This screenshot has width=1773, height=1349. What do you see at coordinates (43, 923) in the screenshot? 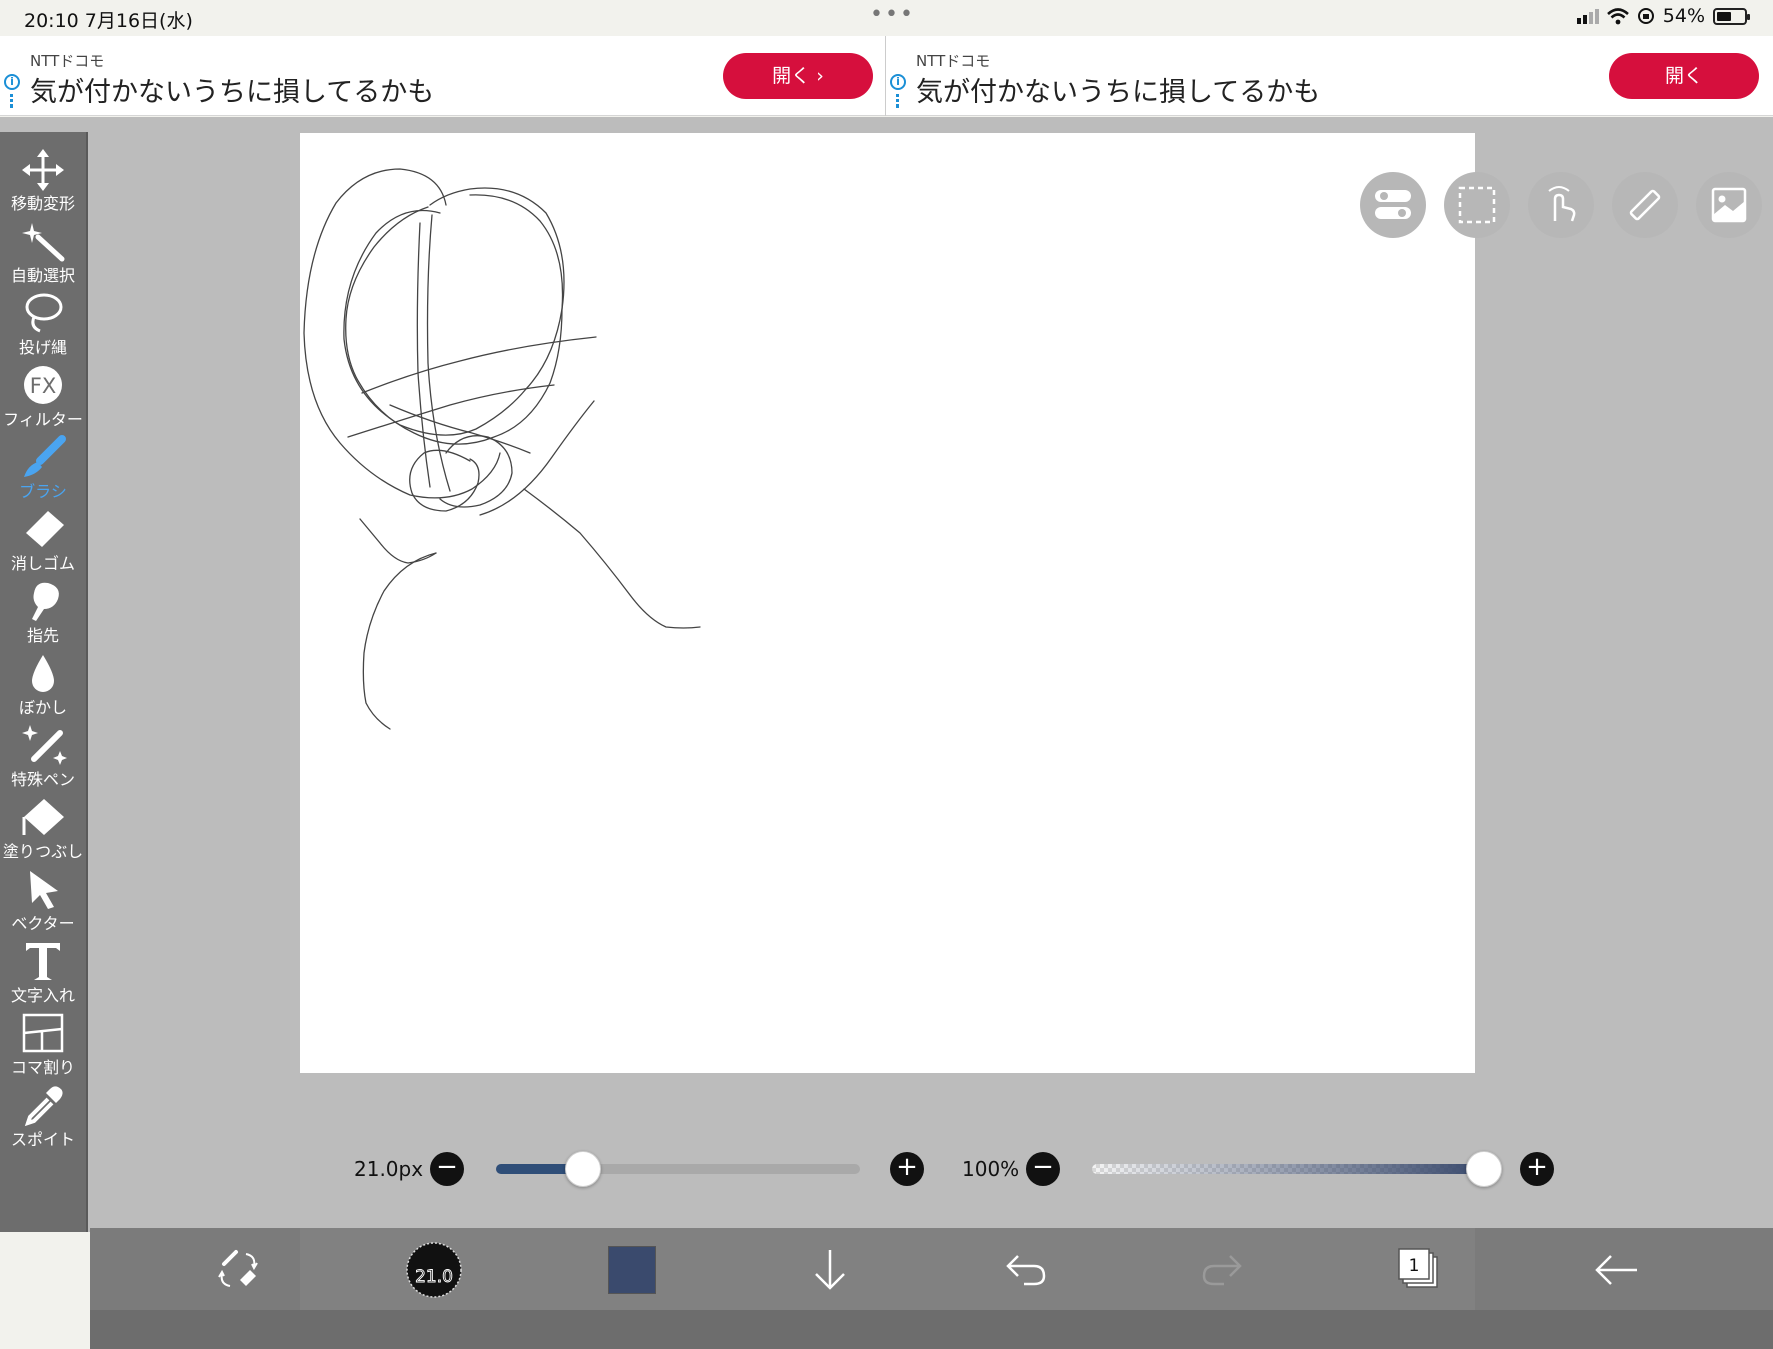
I see `tool-label: ベクター` at bounding box center [43, 923].